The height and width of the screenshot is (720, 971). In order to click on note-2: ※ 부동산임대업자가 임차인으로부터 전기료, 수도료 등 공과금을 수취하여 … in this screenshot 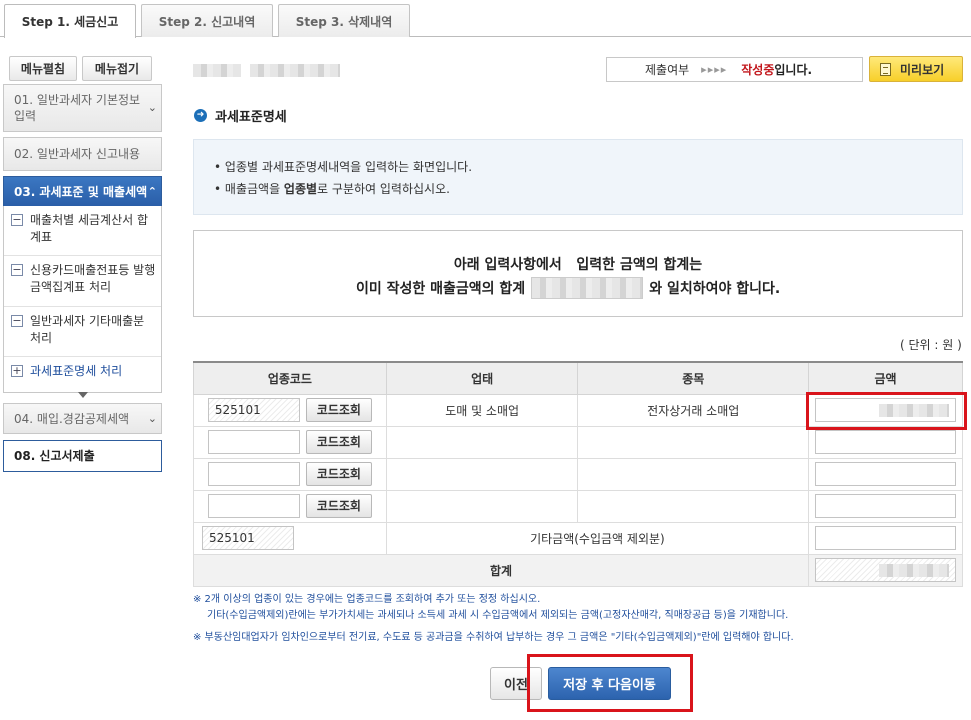, I will do `click(493, 637)`.